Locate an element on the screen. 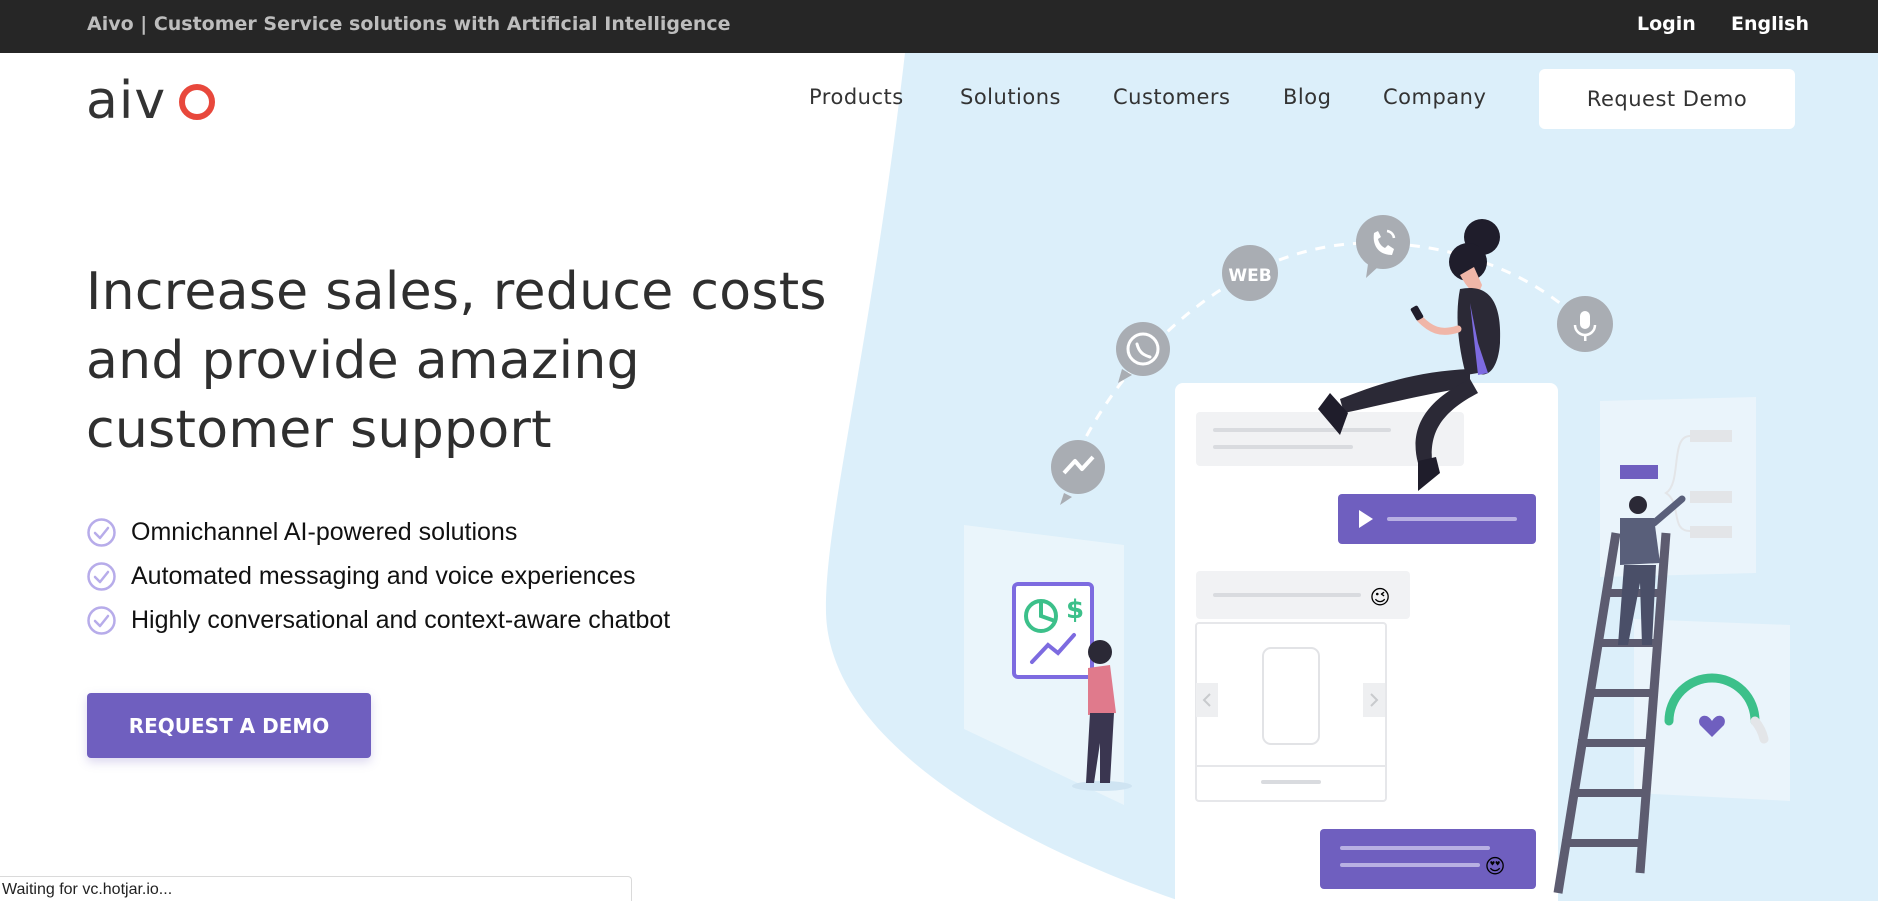 The height and width of the screenshot is (901, 1878). nav-company: Company is located at coordinates (1434, 97).